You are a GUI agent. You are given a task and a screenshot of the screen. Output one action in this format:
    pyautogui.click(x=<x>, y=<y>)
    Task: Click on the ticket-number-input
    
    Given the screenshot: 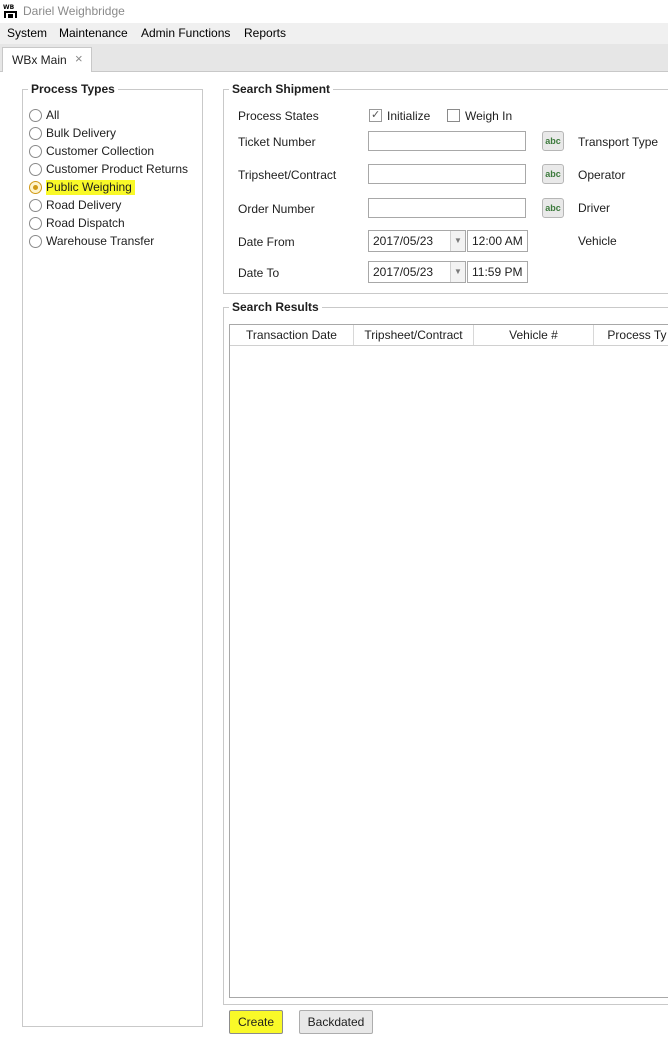 What is the action you would take?
    pyautogui.click(x=447, y=141)
    